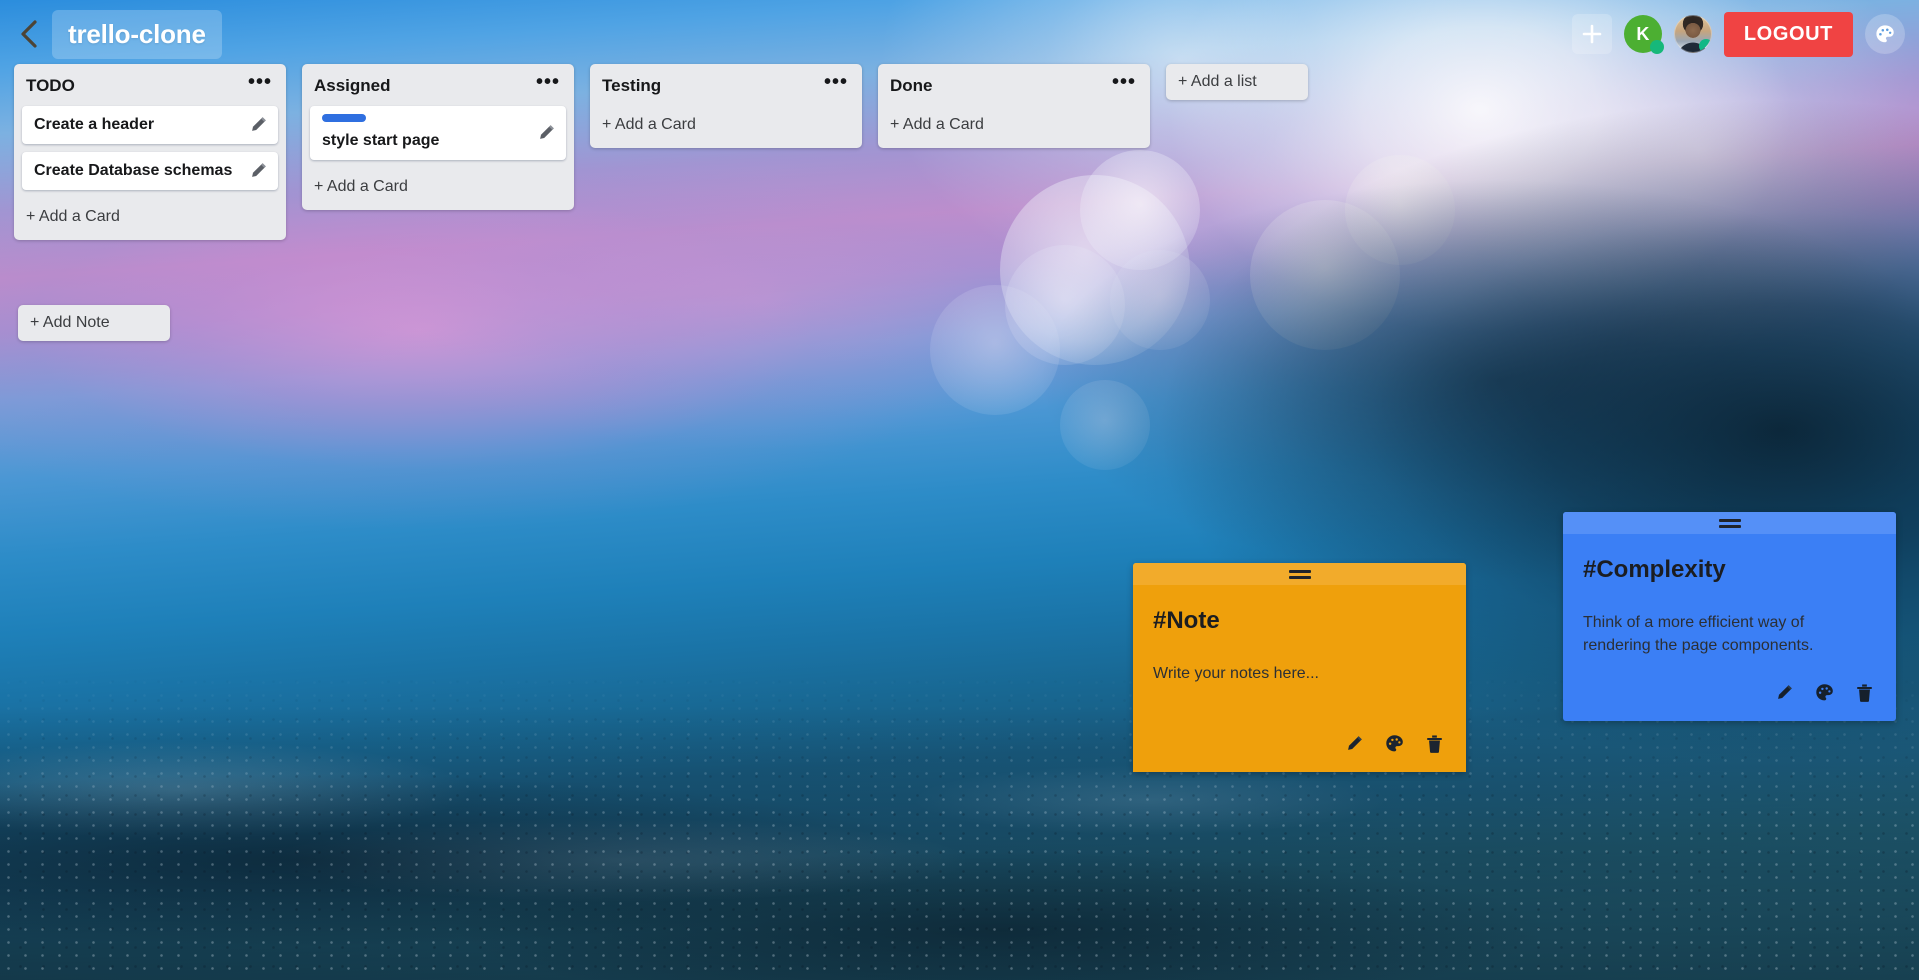 The image size is (1919, 980). I want to click on list-title: Testing, so click(632, 85).